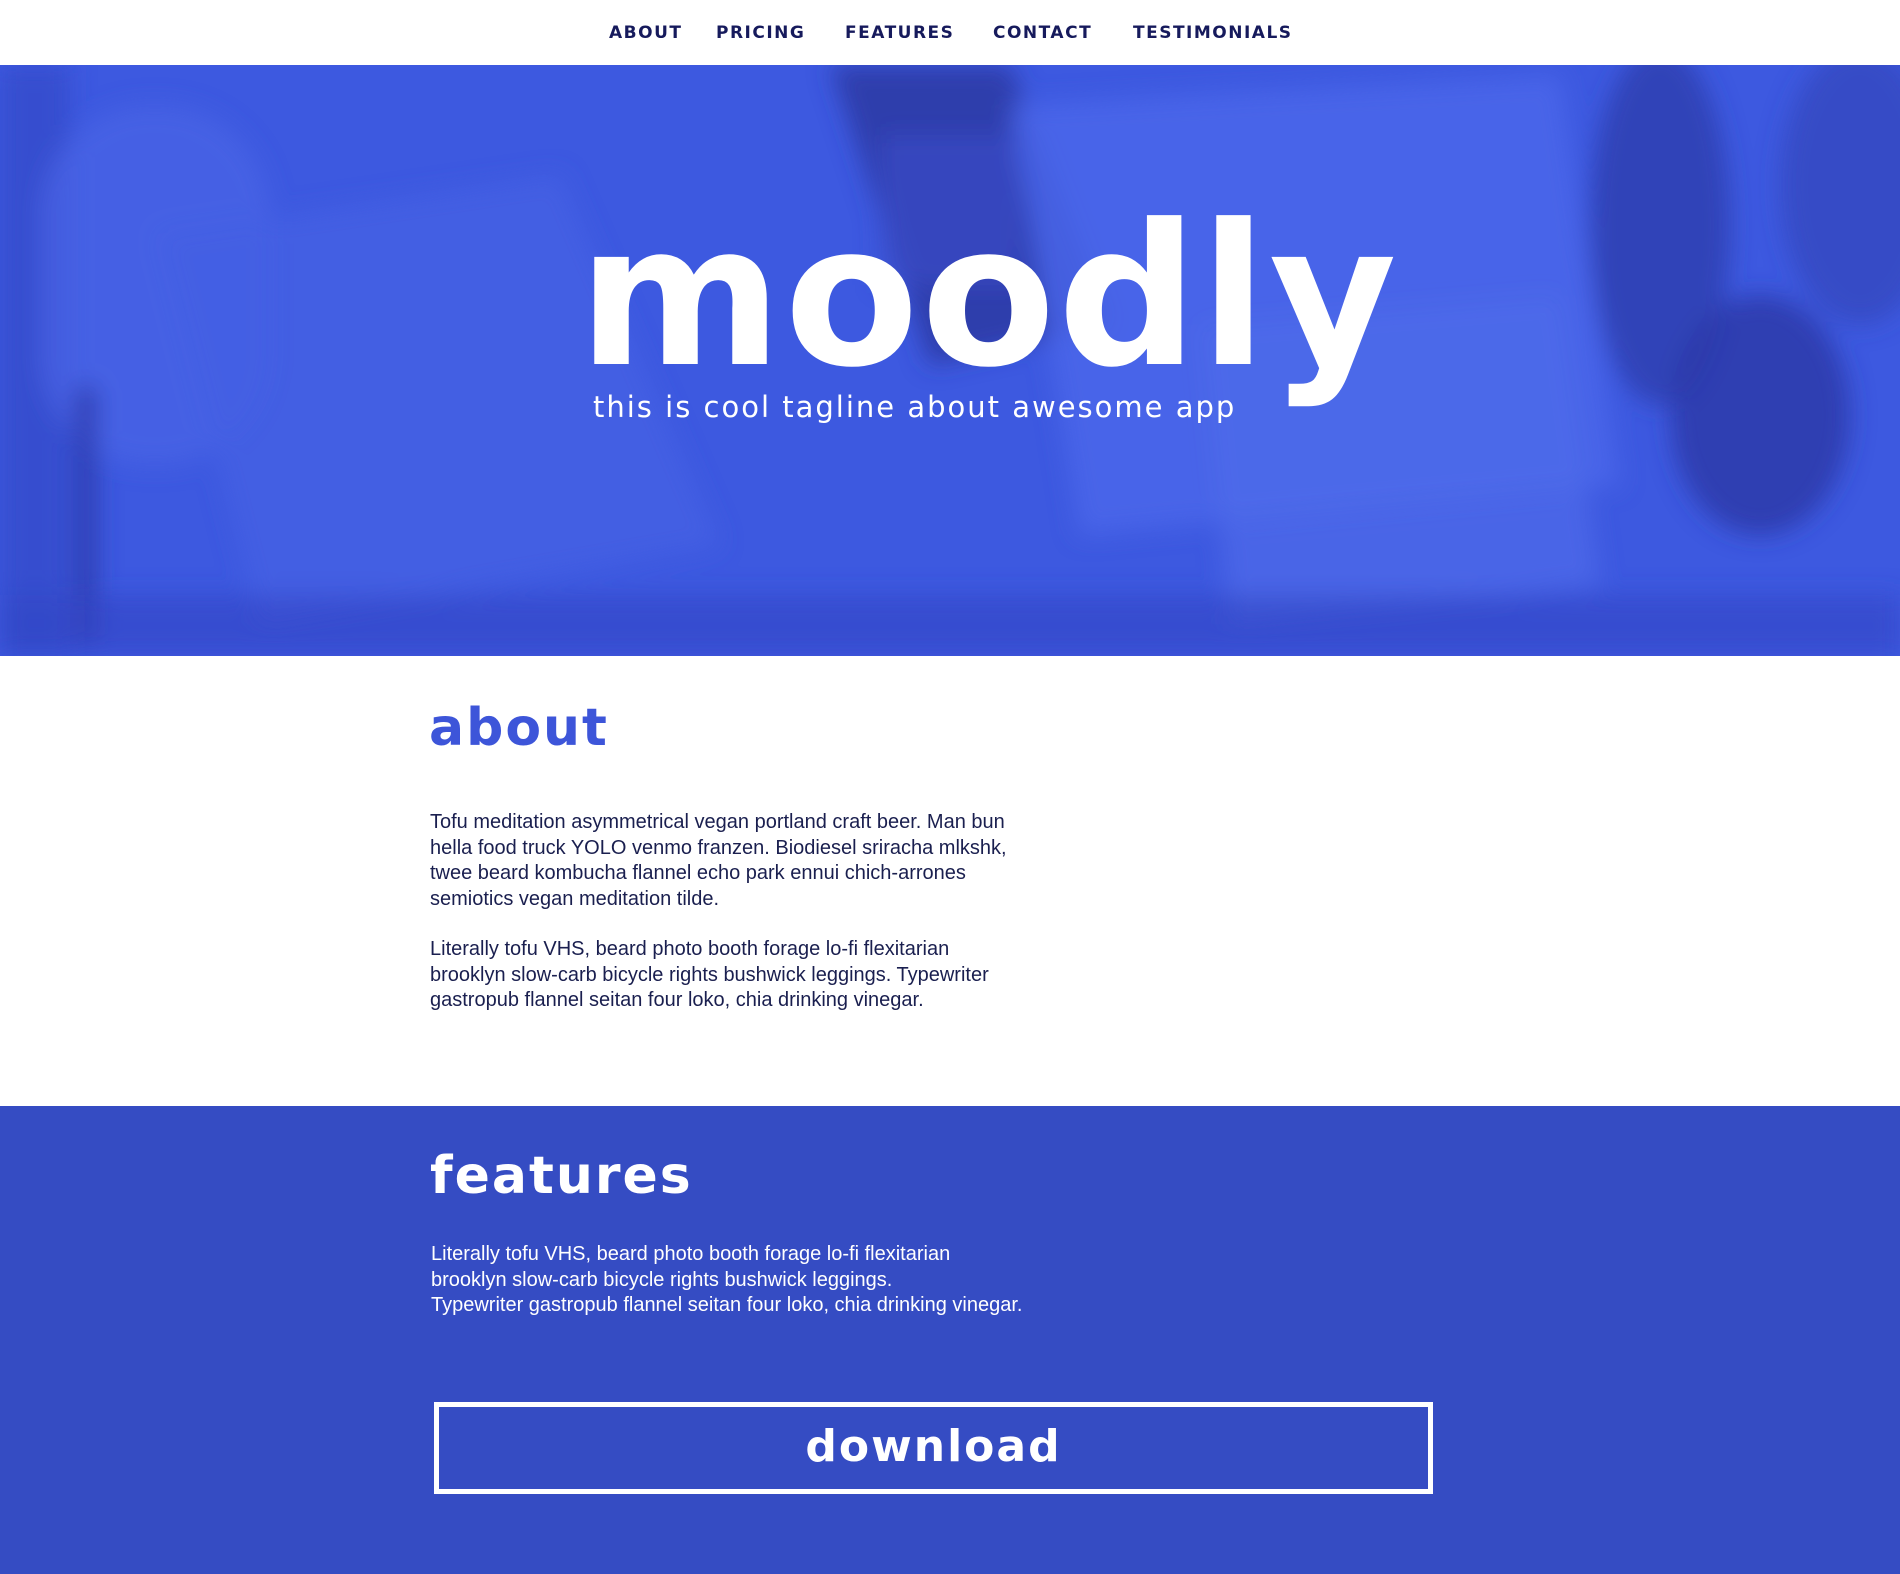 The height and width of the screenshot is (1574, 1900). Describe the element at coordinates (519, 728) in the screenshot. I see `about-heading: about` at that location.